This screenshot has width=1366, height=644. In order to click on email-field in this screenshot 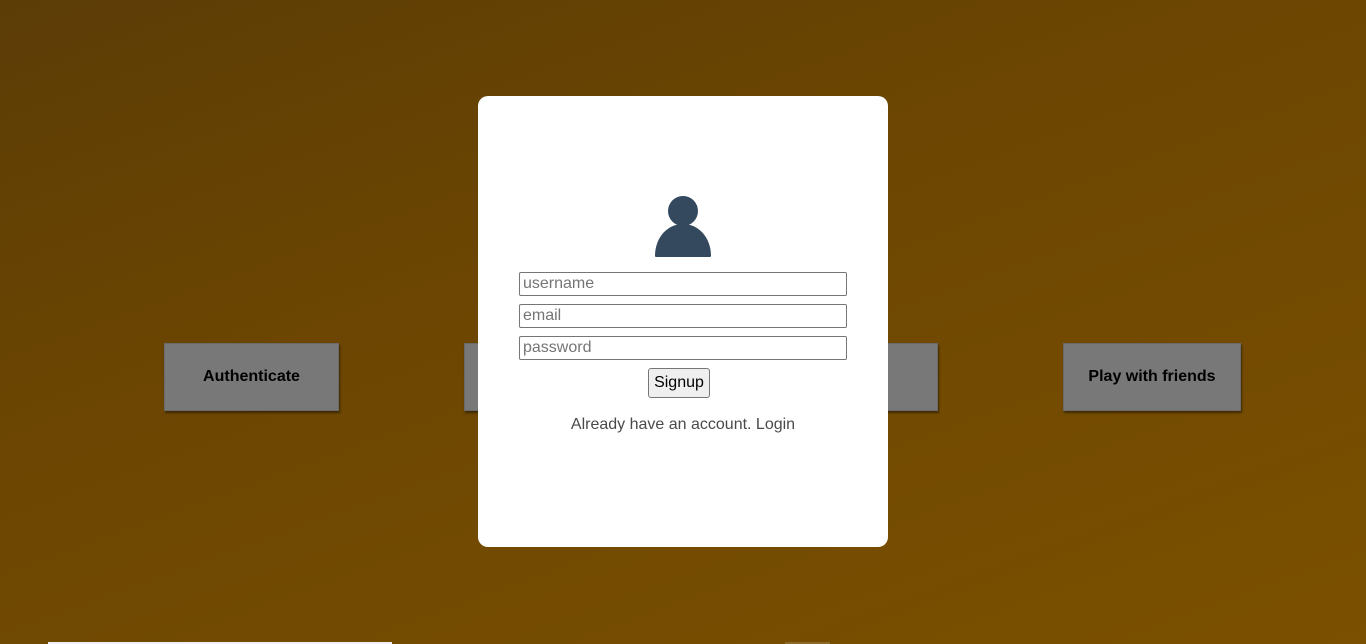, I will do `click(683, 316)`.